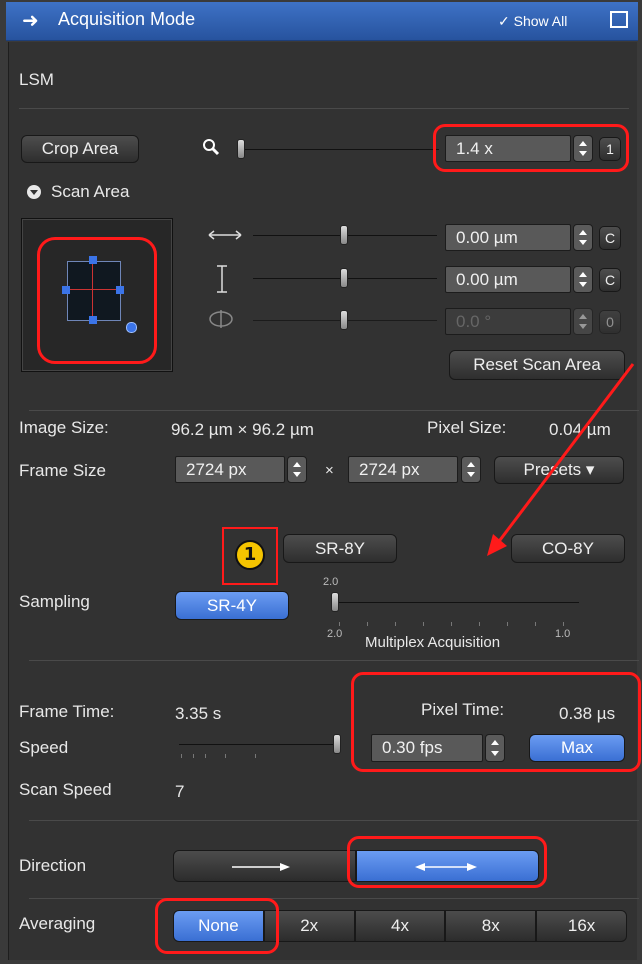  What do you see at coordinates (30, 20) in the screenshot?
I see `collapse-arrow-icon: ➜` at bounding box center [30, 20].